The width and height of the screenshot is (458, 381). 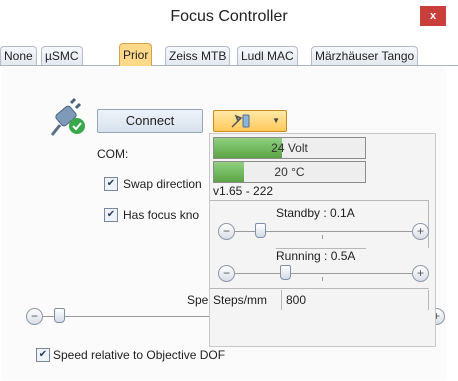 What do you see at coordinates (365, 55) in the screenshot?
I see `tab-marzhauser-tango: Märzhäuser Tango` at bounding box center [365, 55].